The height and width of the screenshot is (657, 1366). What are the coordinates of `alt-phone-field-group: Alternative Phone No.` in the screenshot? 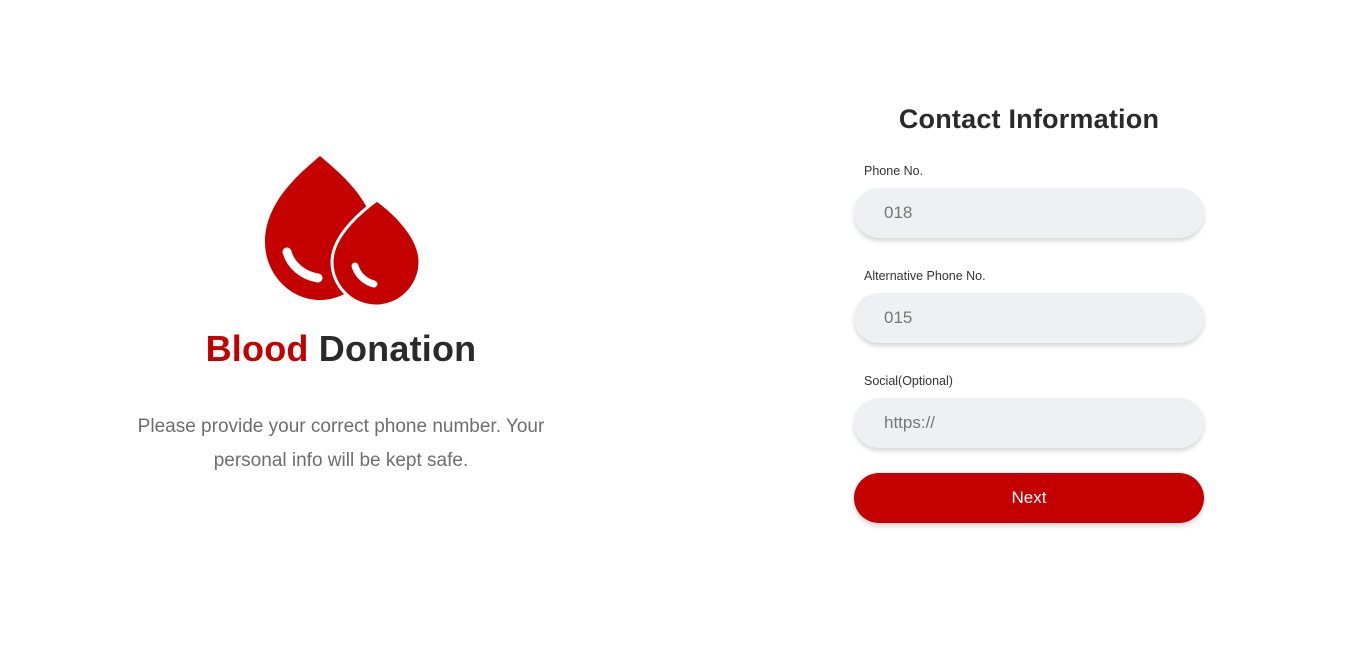 It's located at (1029, 306).